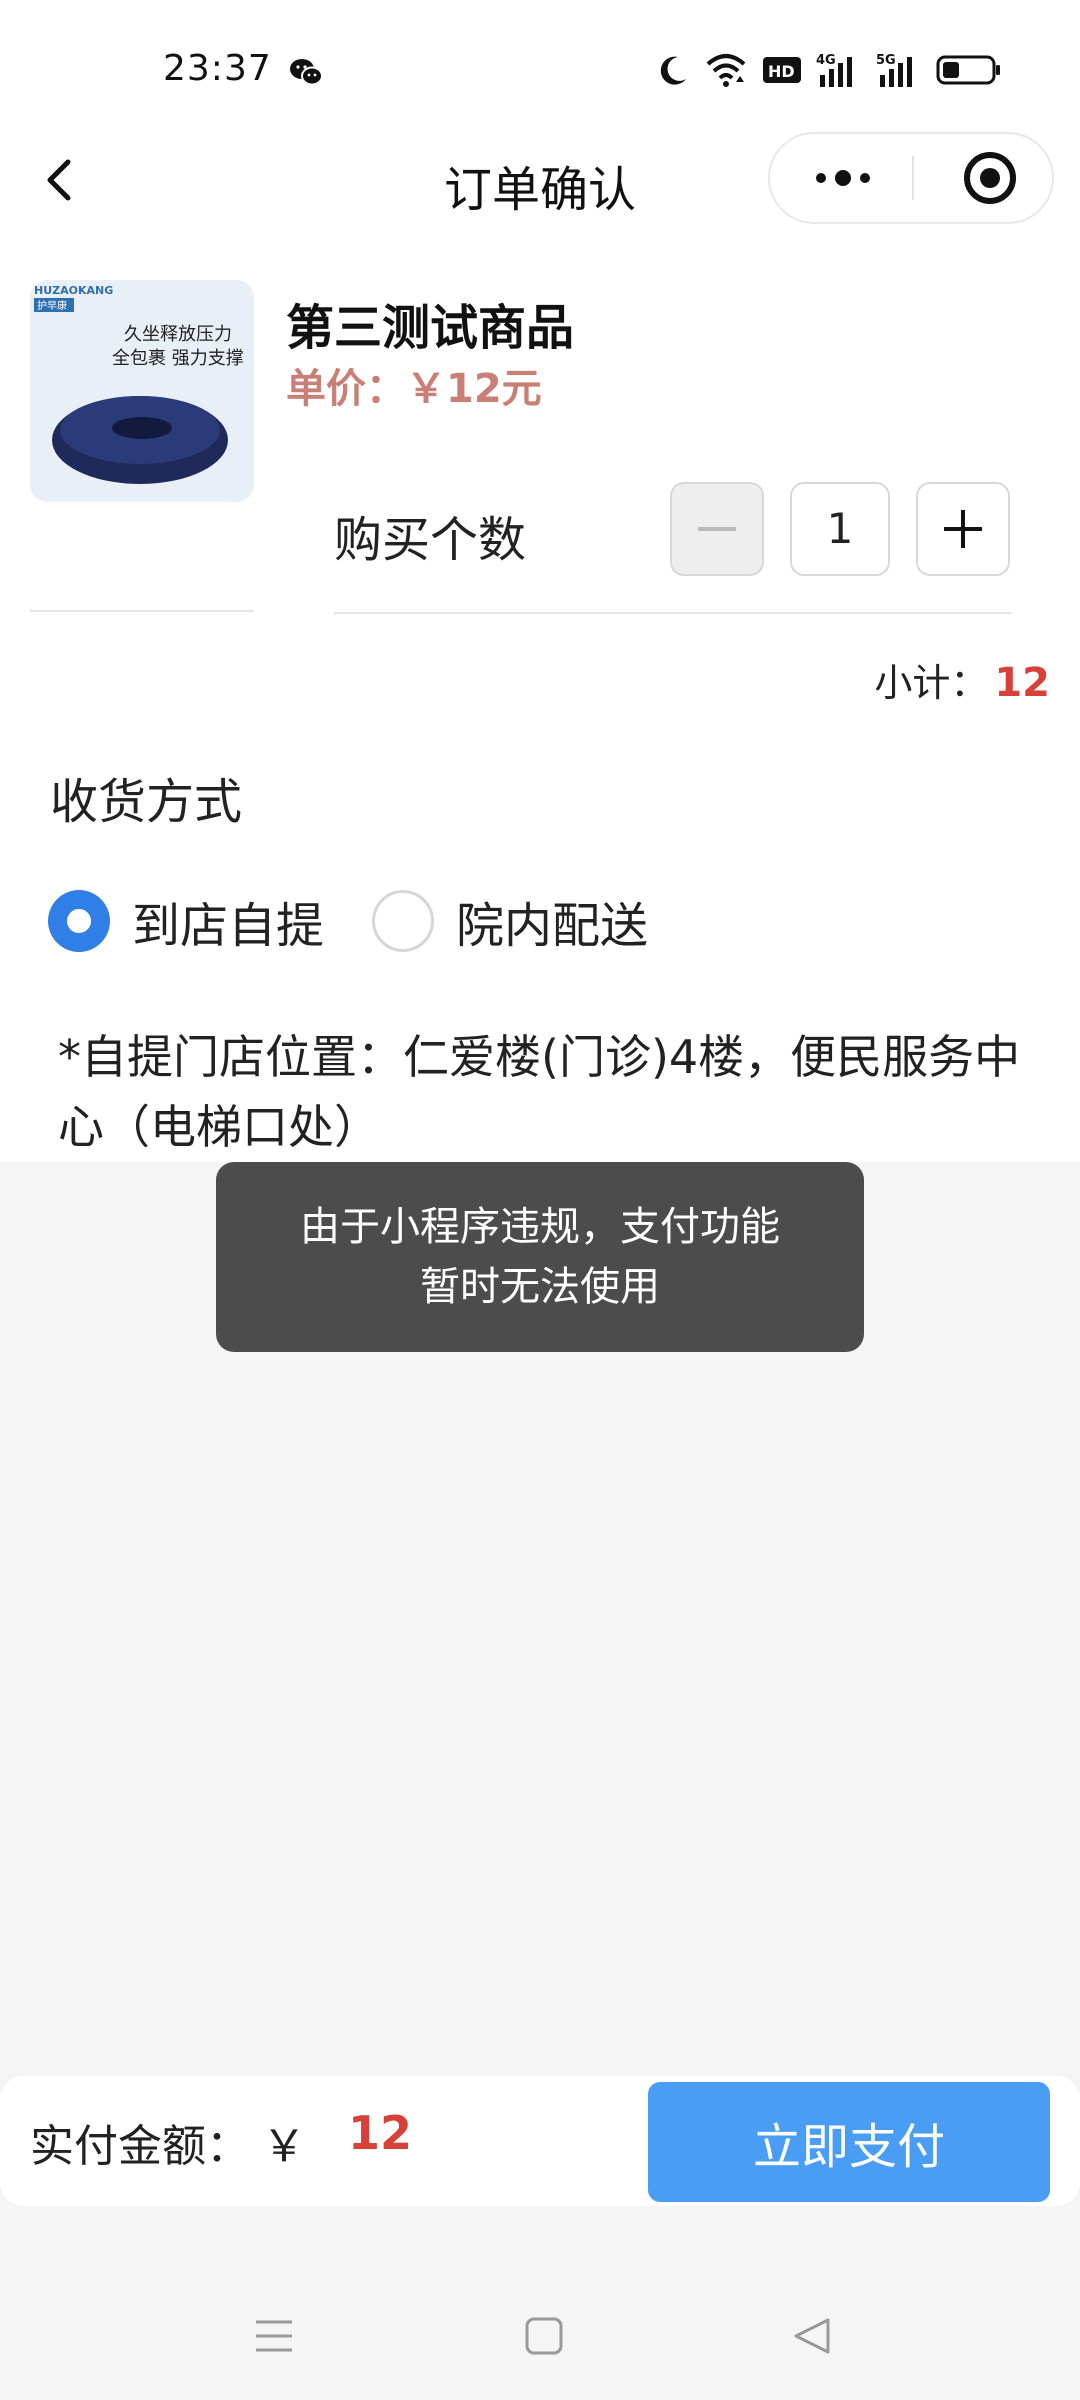  Describe the element at coordinates (414, 389) in the screenshot. I see `unit-price: 单价：￥12元` at that location.